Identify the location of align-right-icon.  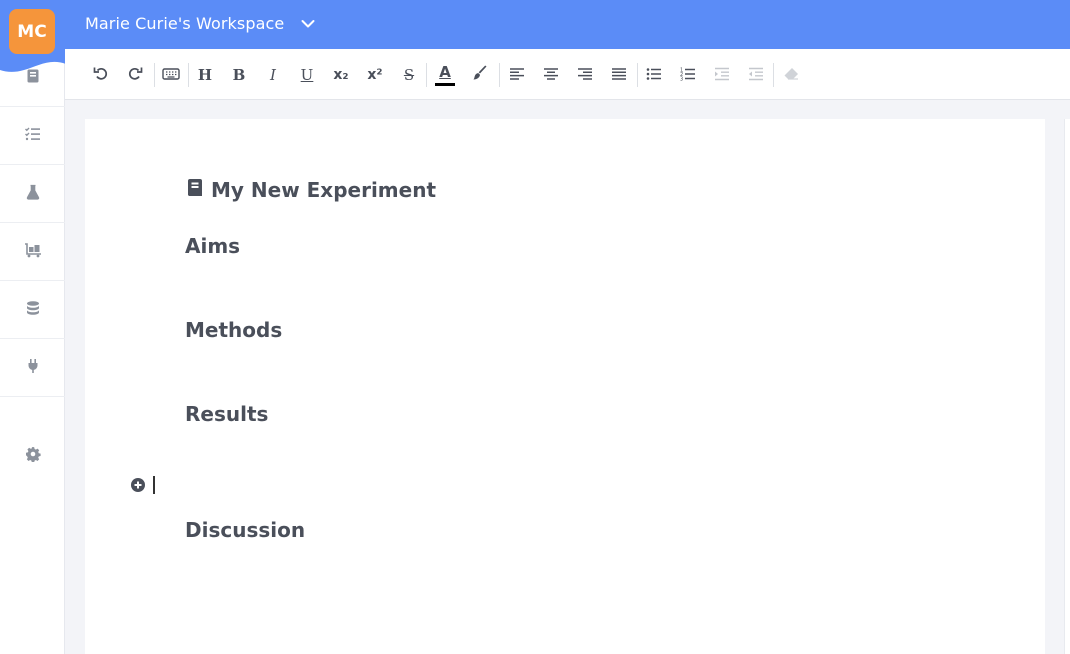
(585, 75).